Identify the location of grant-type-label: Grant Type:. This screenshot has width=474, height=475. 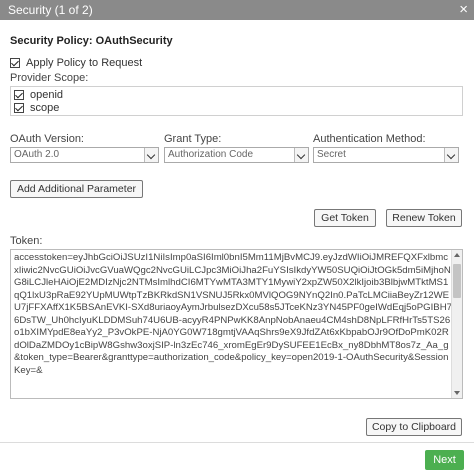
(193, 139).